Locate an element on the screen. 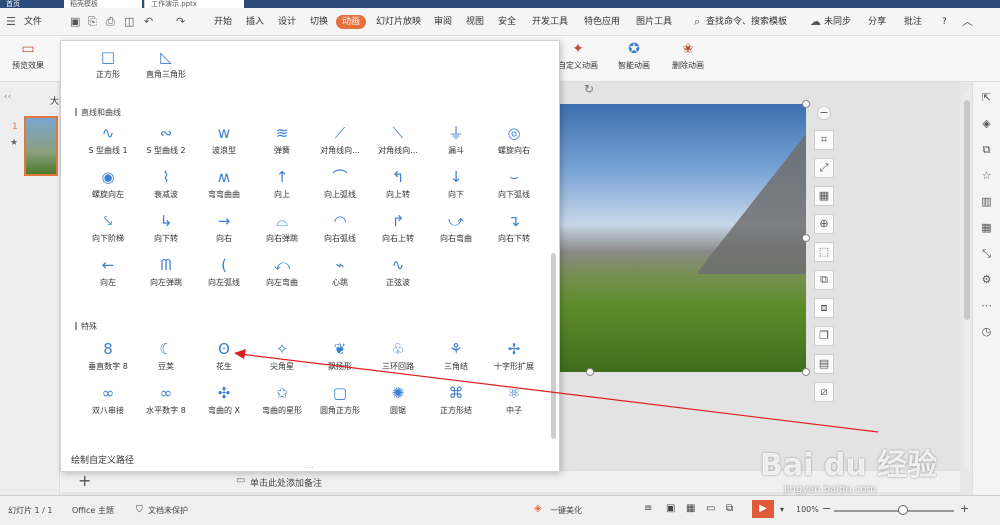 This screenshot has height=525, width=1000. path-item: → 向右 is located at coordinates (224, 229).